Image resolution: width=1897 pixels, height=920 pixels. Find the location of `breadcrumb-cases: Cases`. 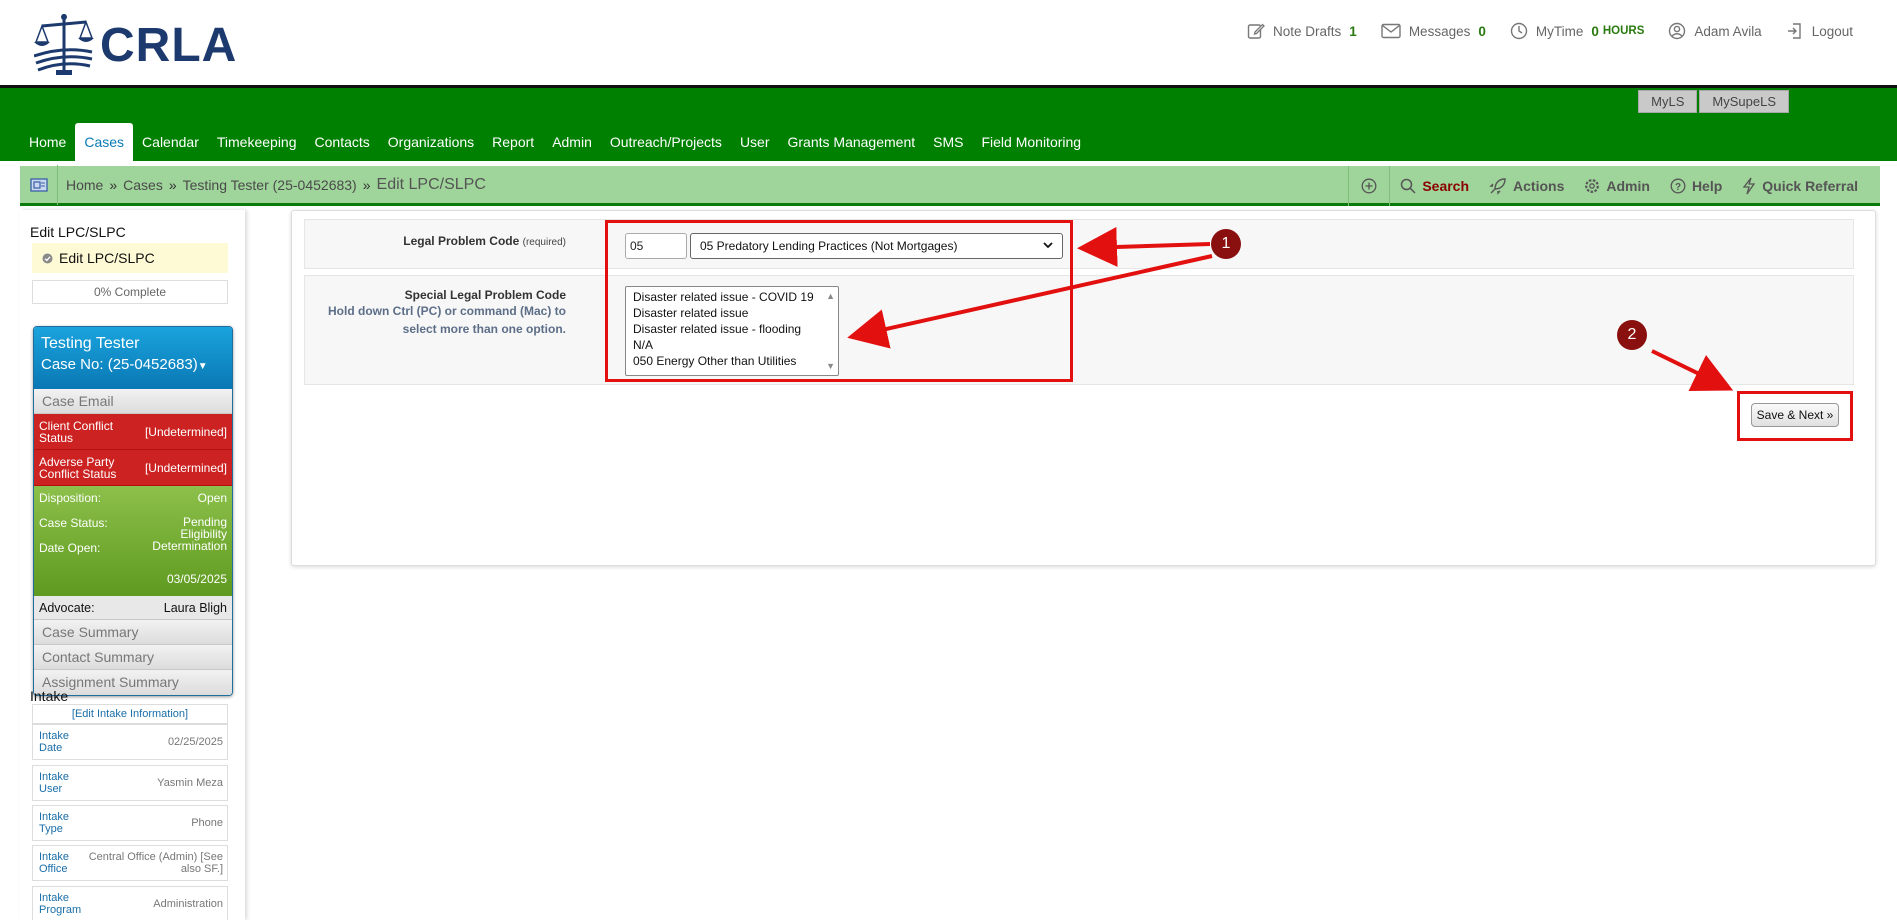

breadcrumb-cases: Cases is located at coordinates (143, 185).